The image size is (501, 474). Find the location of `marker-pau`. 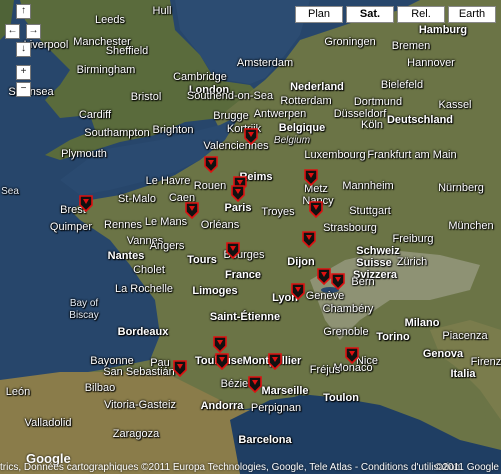

marker-pau is located at coordinates (180, 368).